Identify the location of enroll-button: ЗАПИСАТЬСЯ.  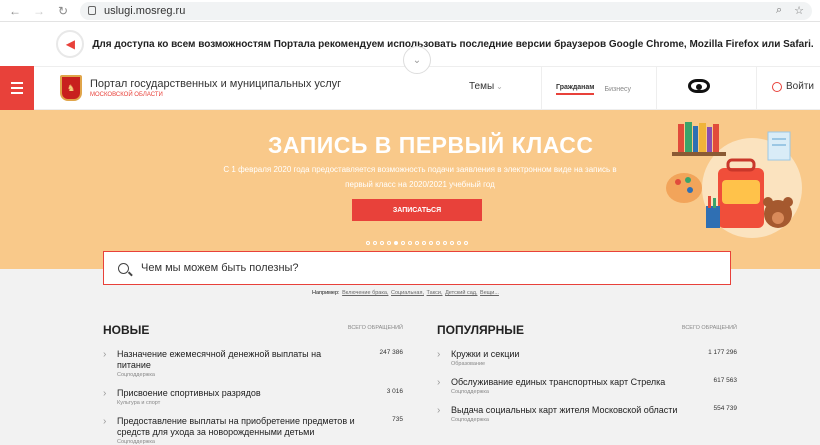
(417, 210).